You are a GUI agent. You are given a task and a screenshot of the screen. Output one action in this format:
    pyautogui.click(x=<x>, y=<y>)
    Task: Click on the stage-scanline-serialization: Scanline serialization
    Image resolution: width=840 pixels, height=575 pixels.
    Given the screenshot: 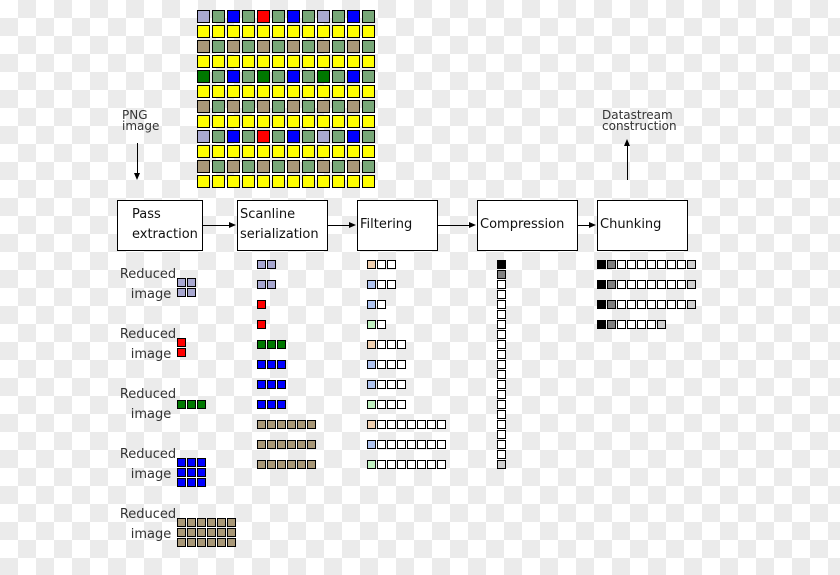 What is the action you would take?
    pyautogui.click(x=282, y=225)
    